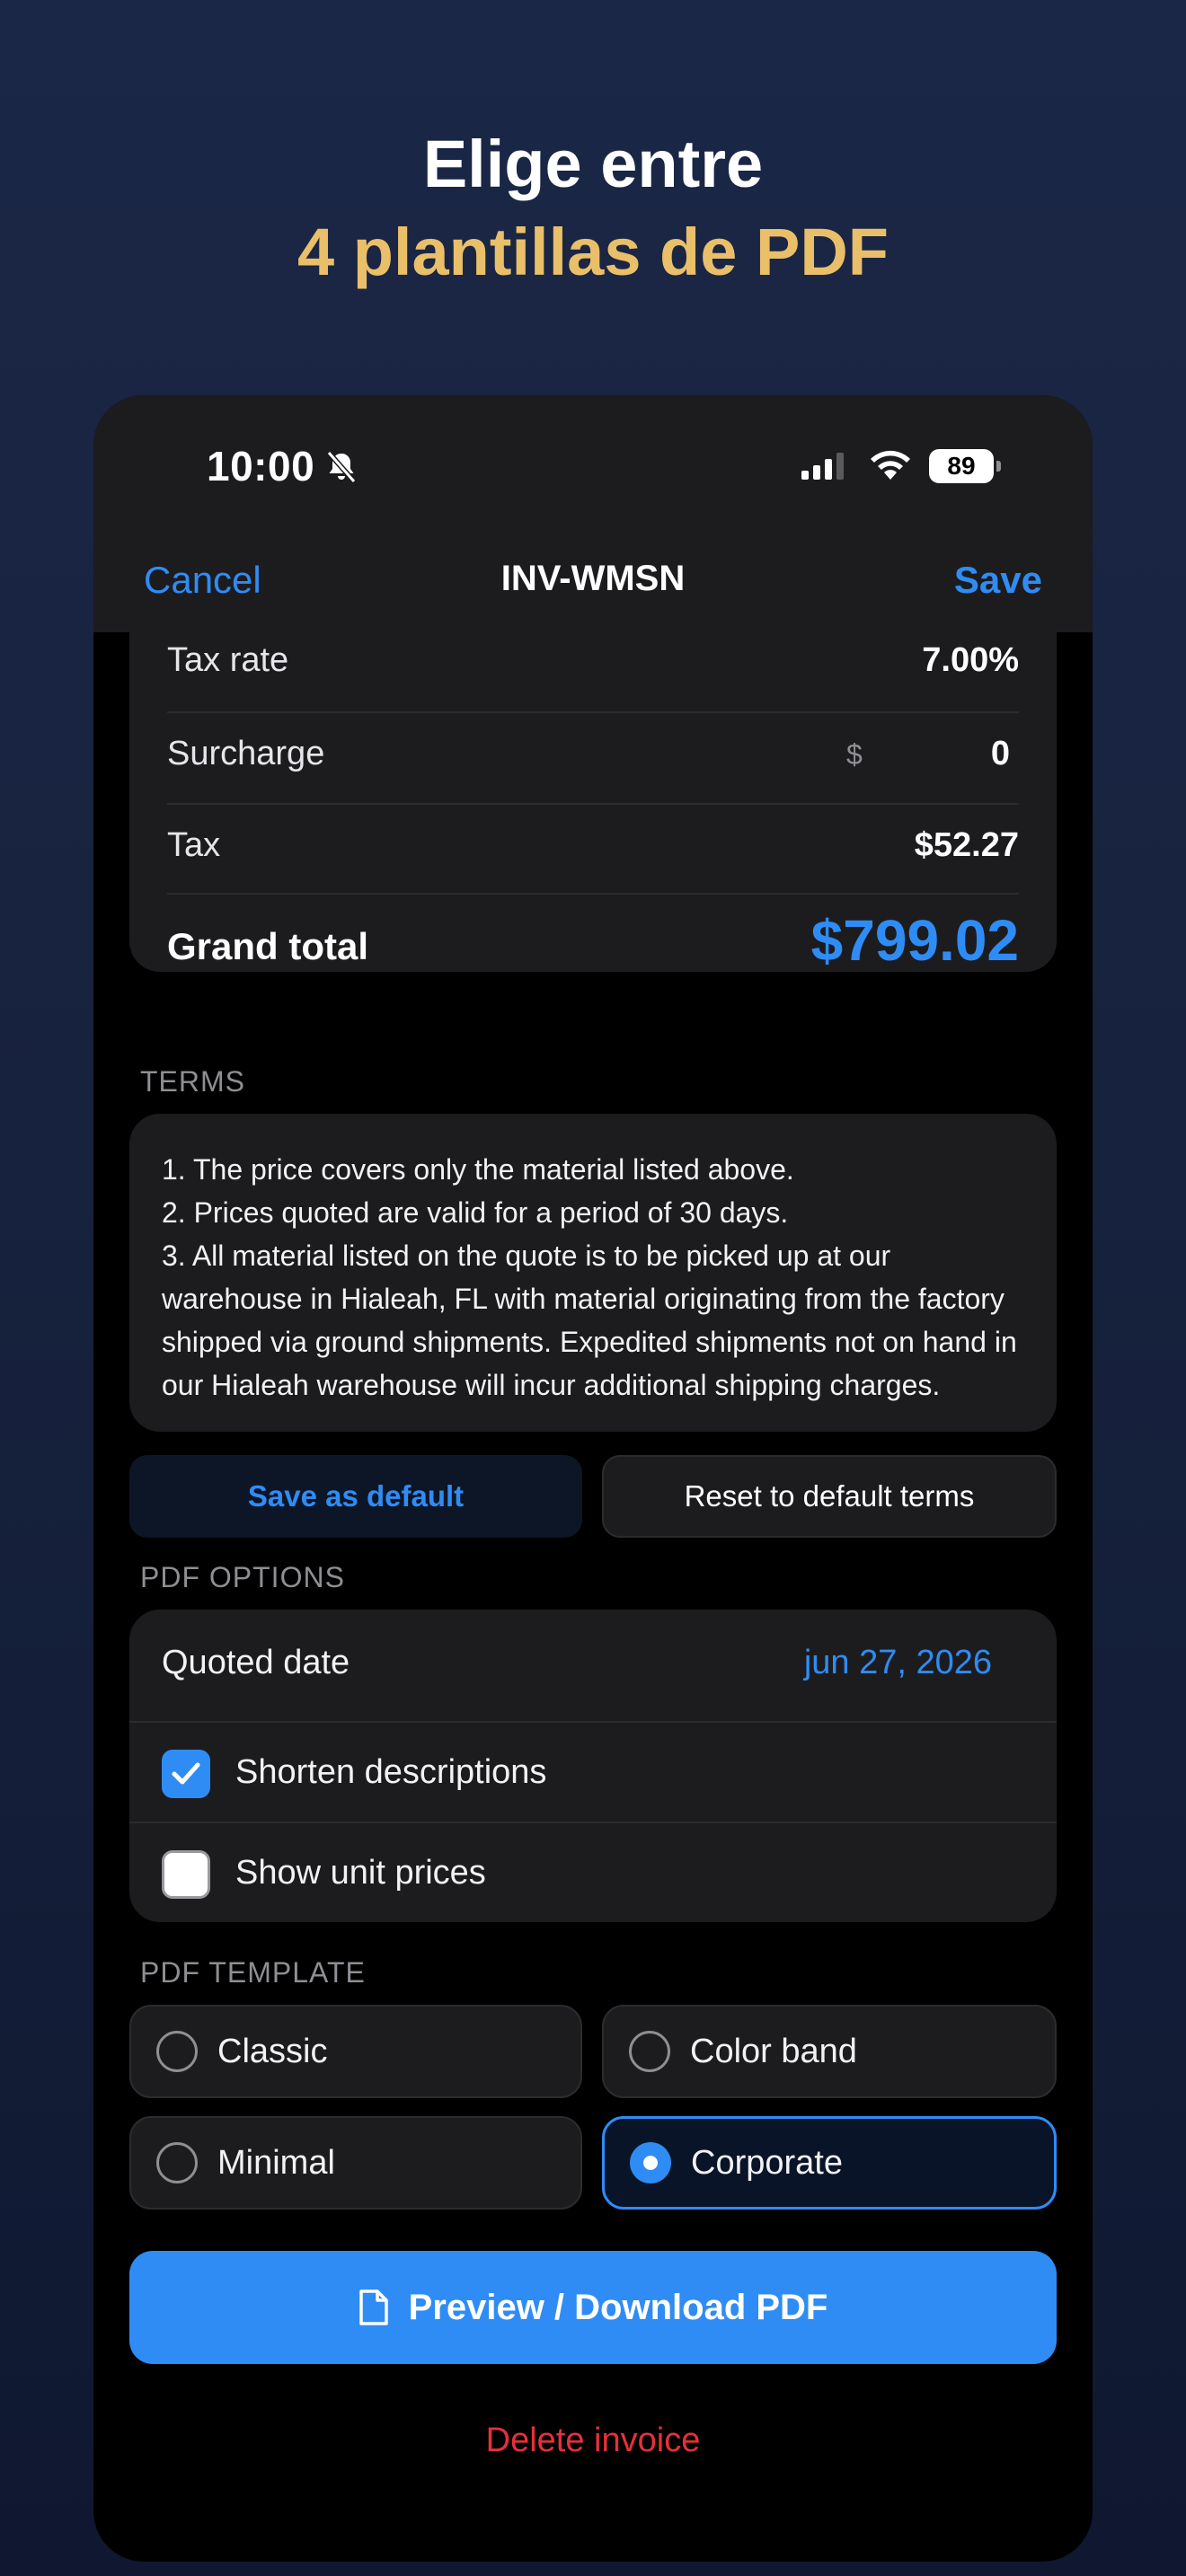  I want to click on template-label: Corporate, so click(767, 2162).